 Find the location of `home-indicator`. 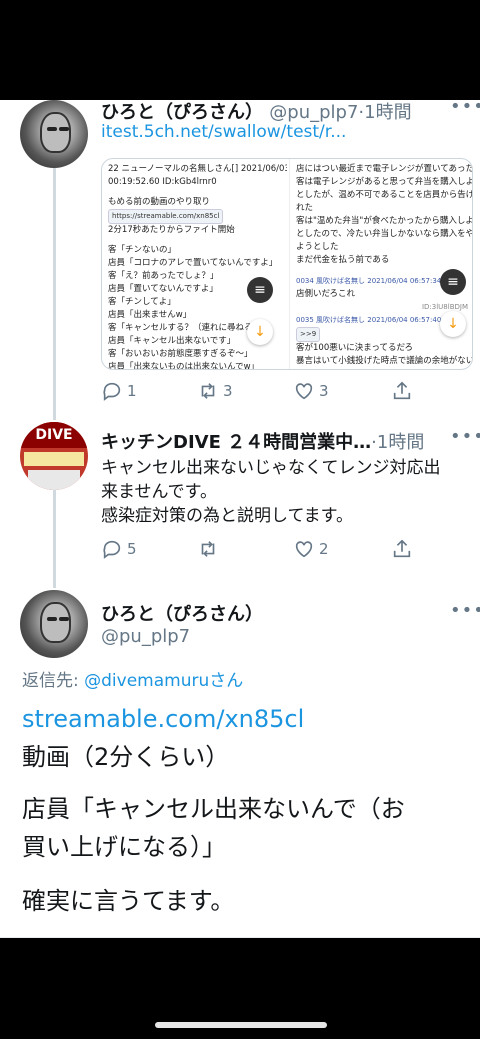

home-indicator is located at coordinates (241, 1025).